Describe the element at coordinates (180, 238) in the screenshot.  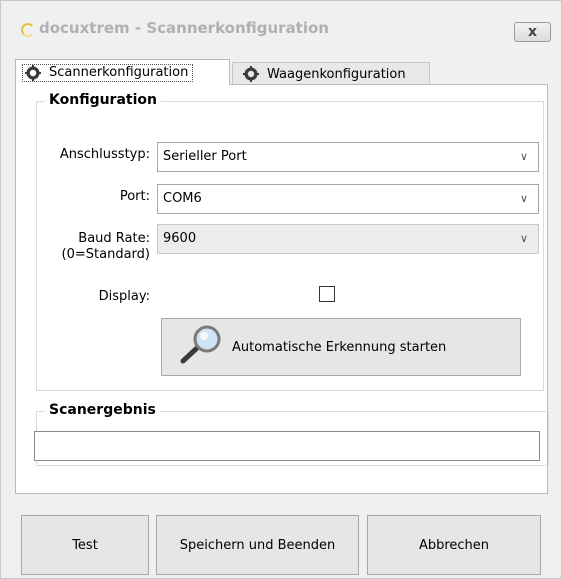
I see `select-value: 9600` at that location.